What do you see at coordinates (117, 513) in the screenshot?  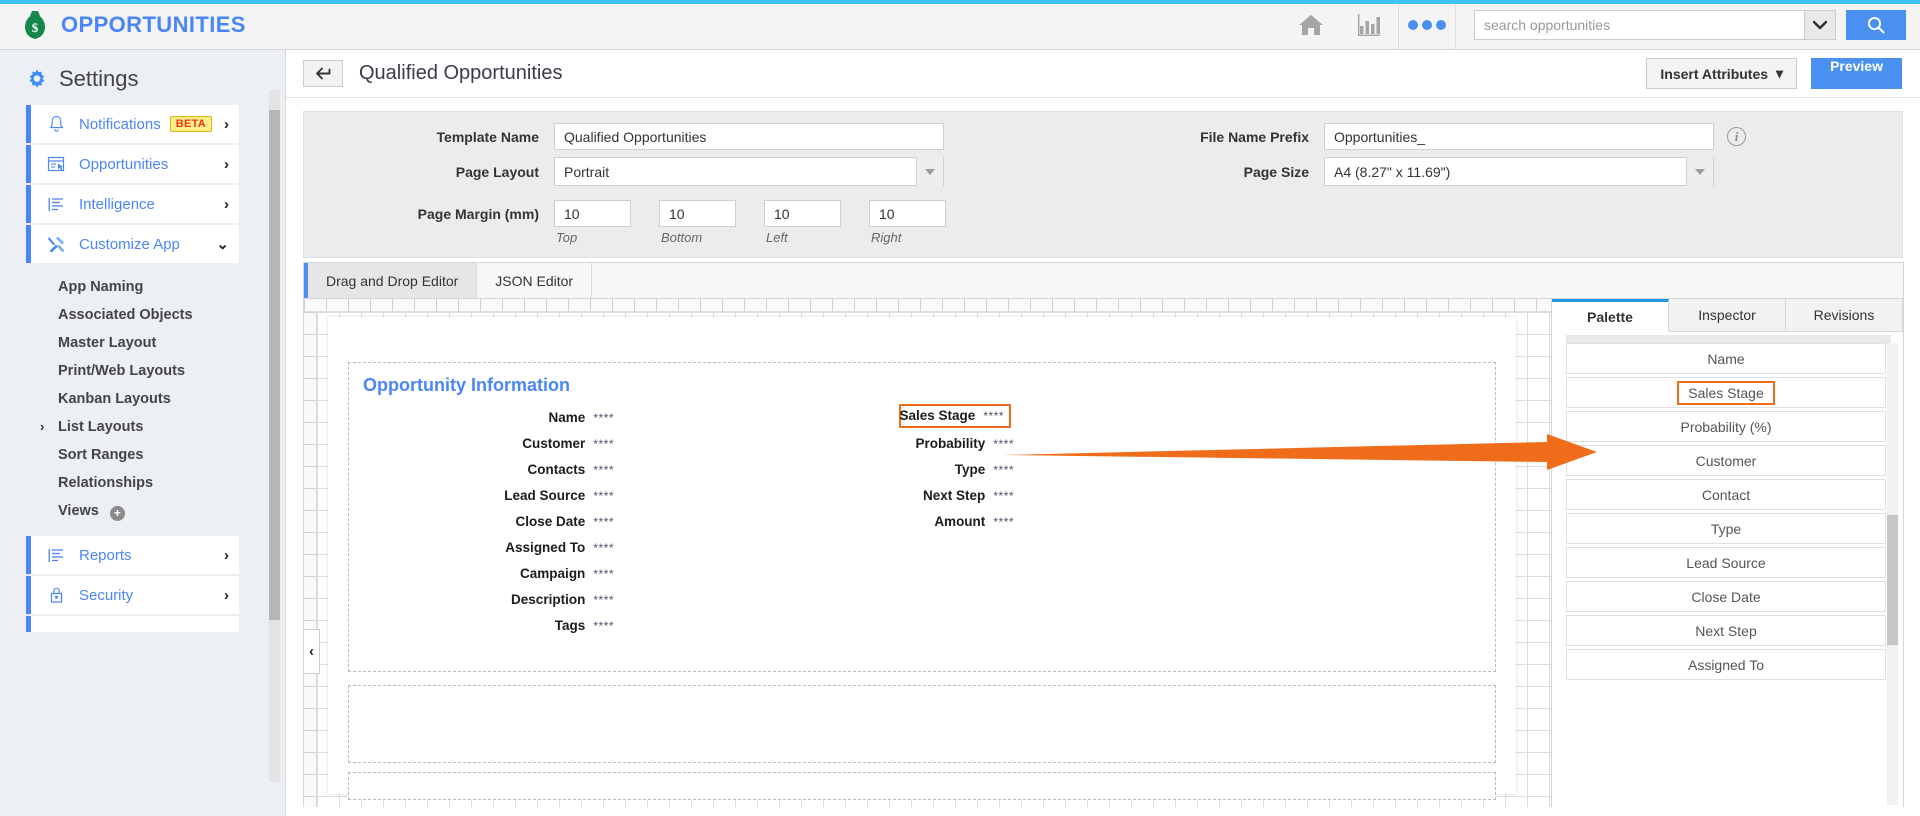 I see `add-view-plus-icon: +` at bounding box center [117, 513].